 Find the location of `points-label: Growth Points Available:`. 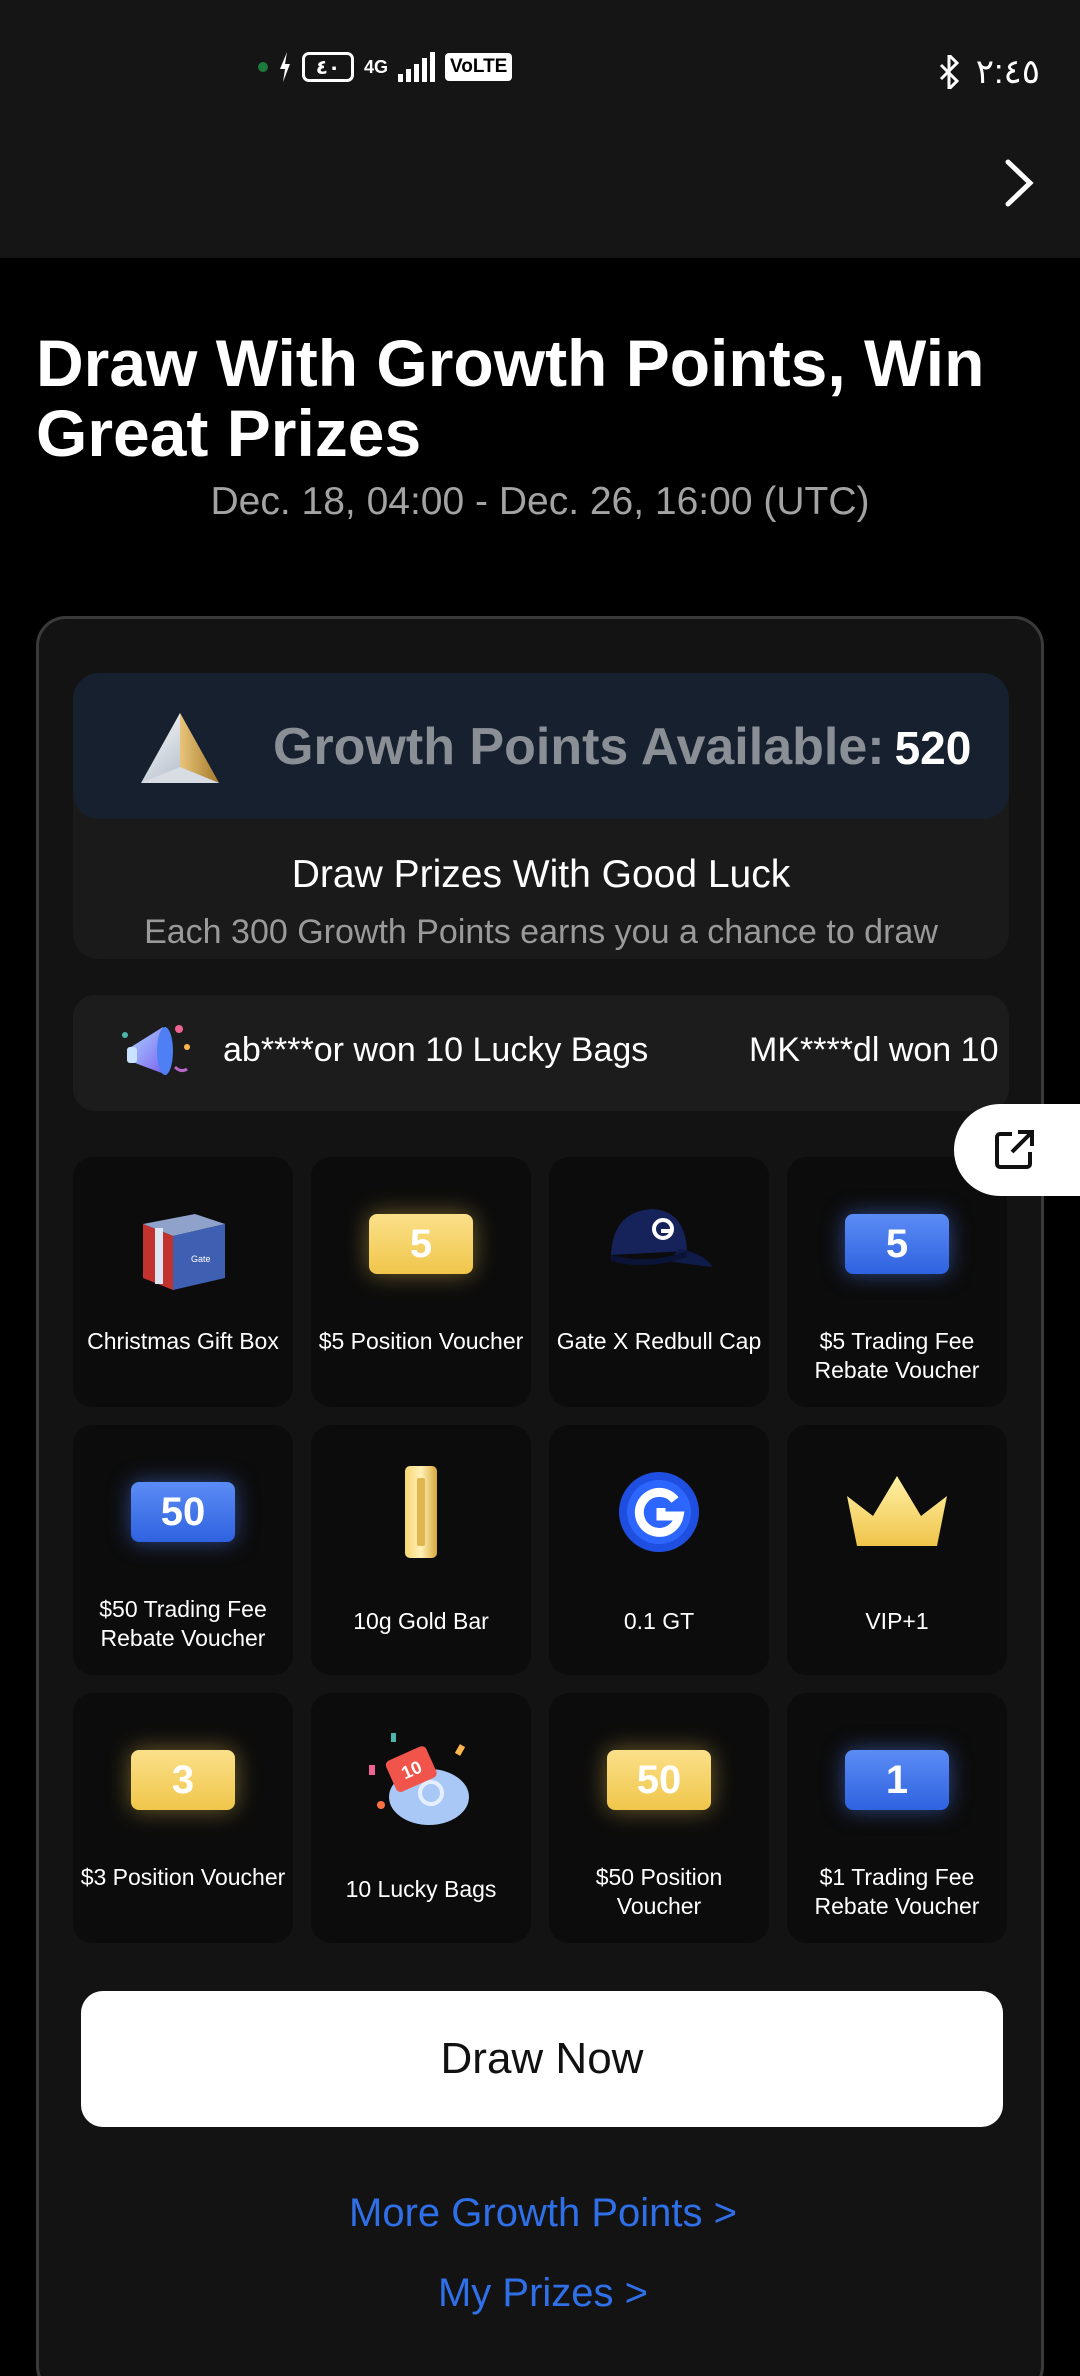

points-label: Growth Points Available: is located at coordinates (579, 747).